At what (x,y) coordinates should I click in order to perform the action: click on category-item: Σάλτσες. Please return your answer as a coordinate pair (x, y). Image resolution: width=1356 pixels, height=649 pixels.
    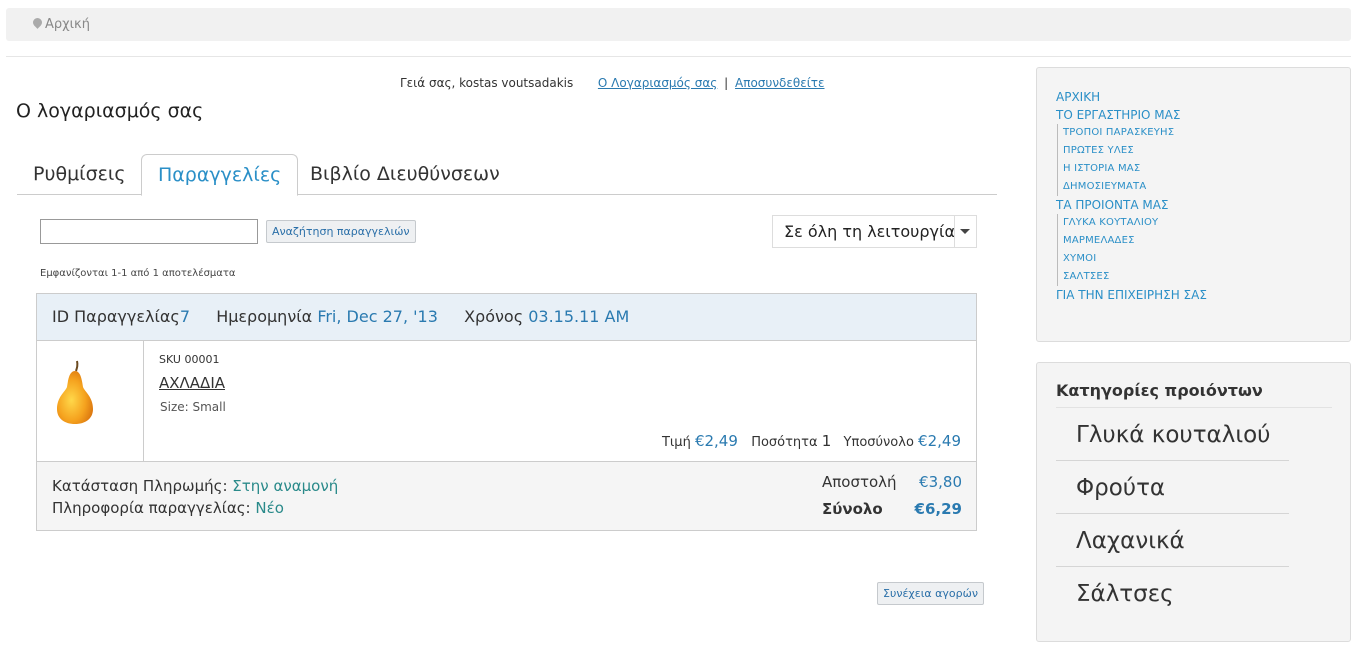
    Looking at the image, I should click on (1172, 593).